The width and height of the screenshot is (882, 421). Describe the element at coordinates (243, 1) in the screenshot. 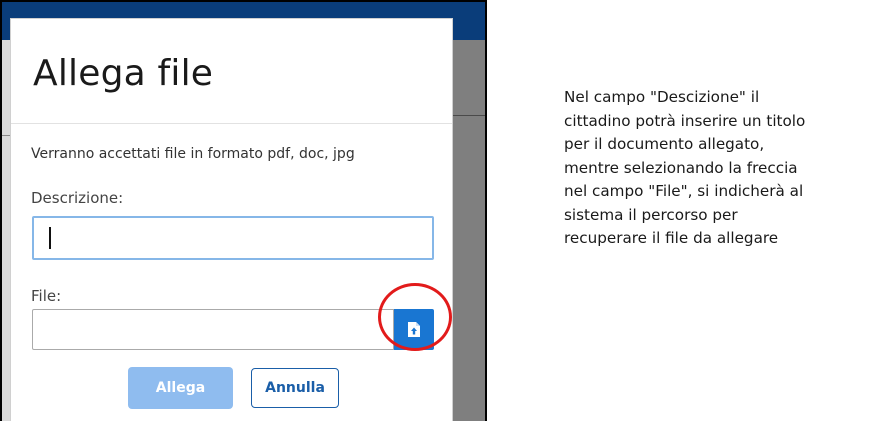

I see `screenshot-frame-top` at that location.